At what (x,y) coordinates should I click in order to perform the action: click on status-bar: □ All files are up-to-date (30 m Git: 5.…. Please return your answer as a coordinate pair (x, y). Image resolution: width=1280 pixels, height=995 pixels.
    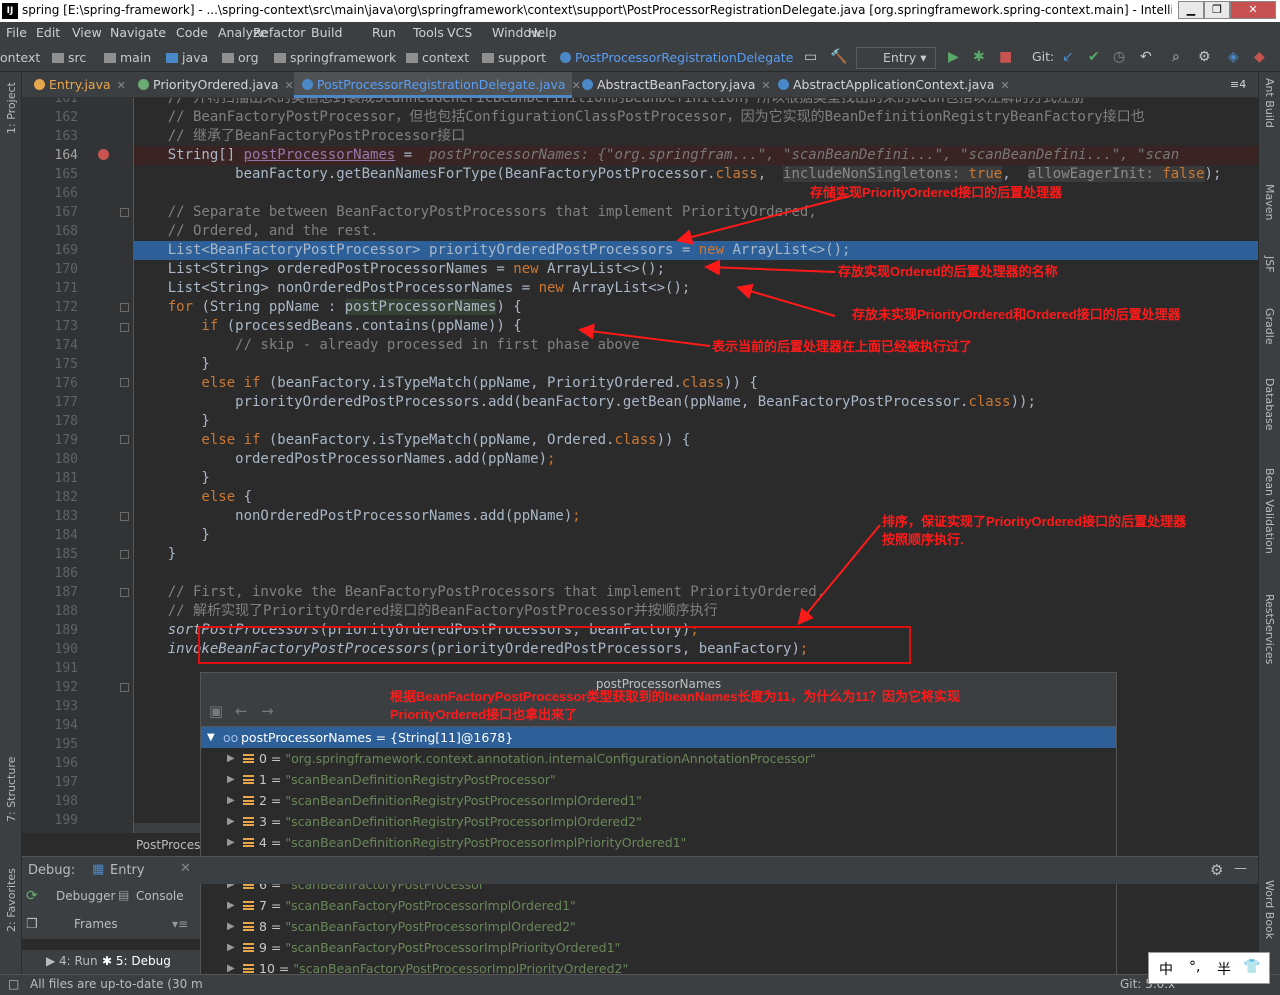
    Looking at the image, I should click on (640, 984).